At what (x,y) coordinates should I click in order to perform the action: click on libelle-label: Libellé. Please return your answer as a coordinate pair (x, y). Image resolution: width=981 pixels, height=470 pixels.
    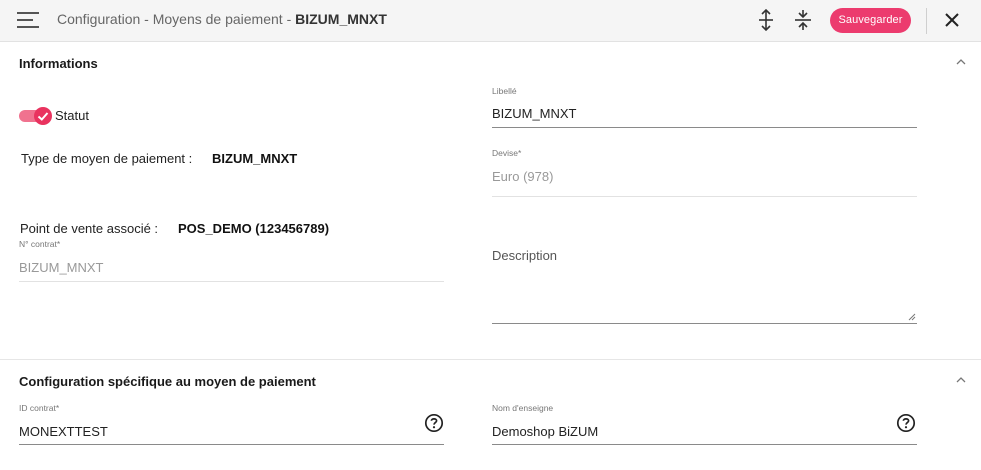
    Looking at the image, I should click on (504, 91).